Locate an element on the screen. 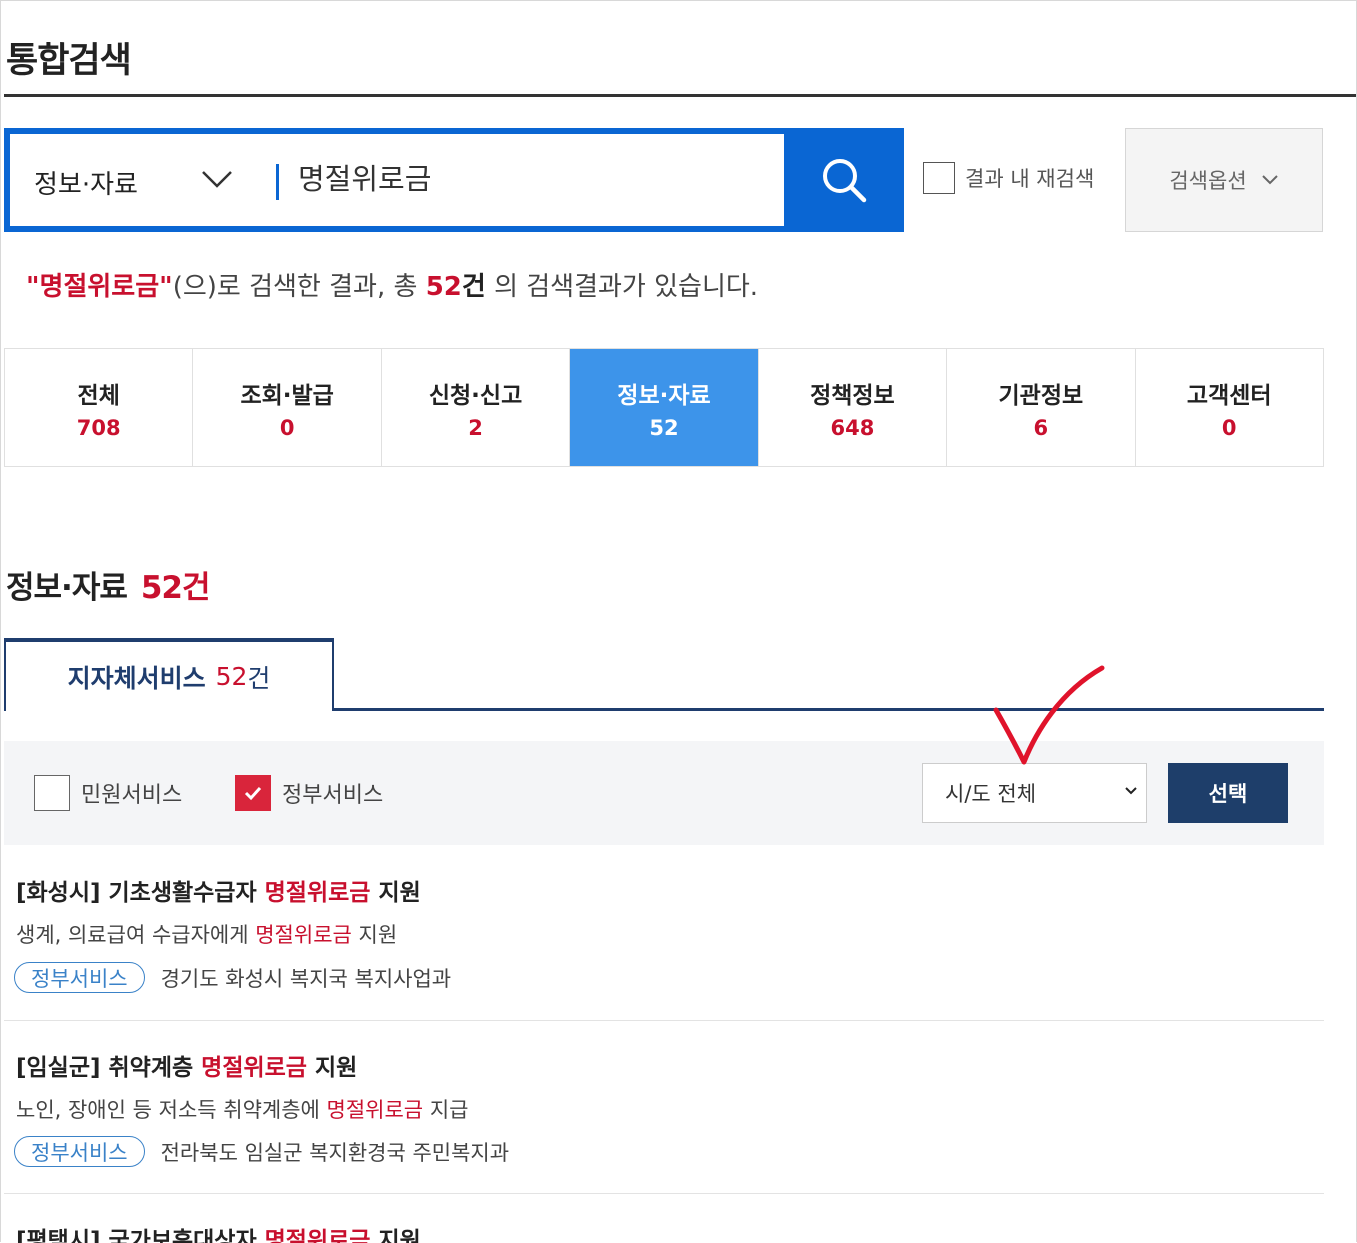 Image resolution: width=1357 pixels, height=1243 pixels. gov-service-filter: 정부서비스 is located at coordinates (309, 793).